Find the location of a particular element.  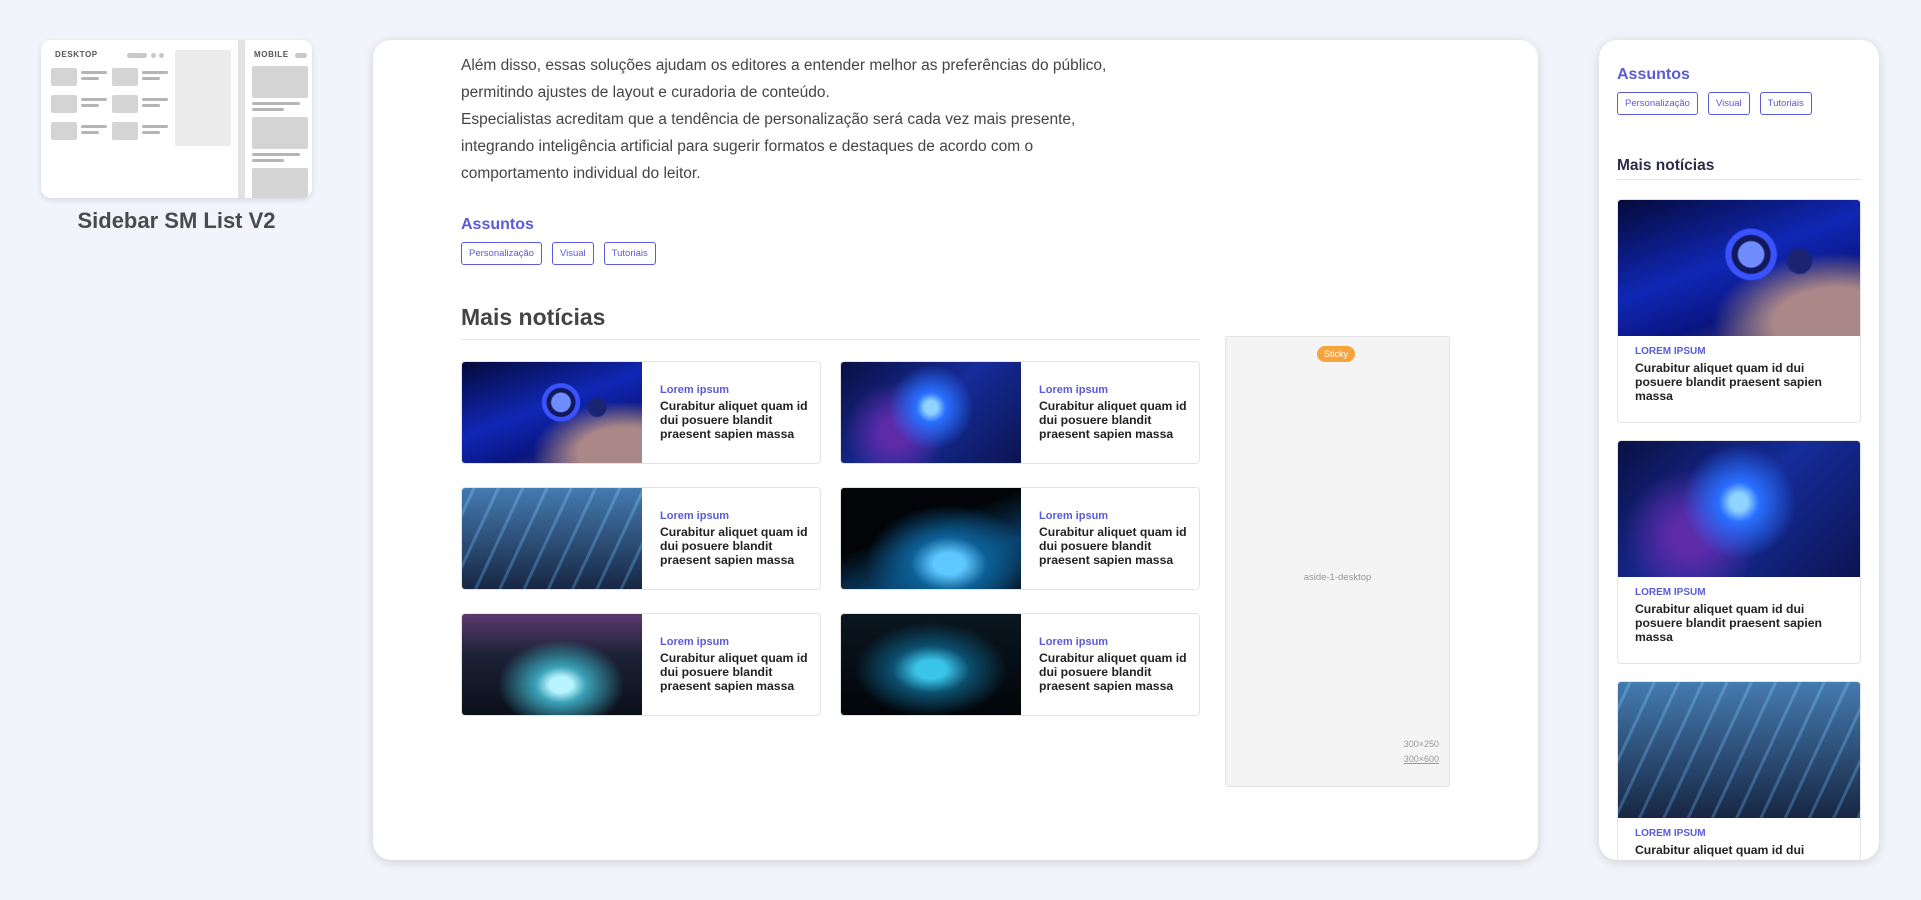

mobile-label: MOBILE is located at coordinates (271, 54).